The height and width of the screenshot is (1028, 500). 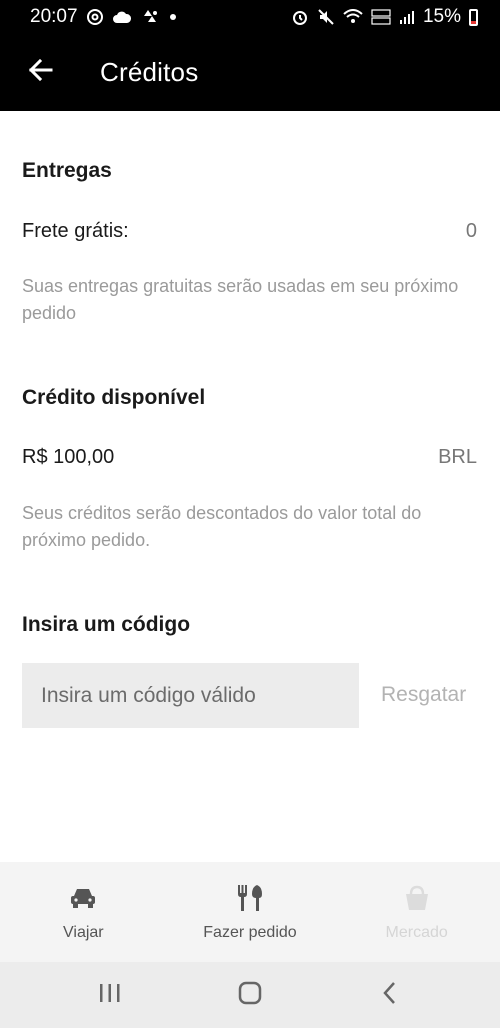 What do you see at coordinates (250, 932) in the screenshot?
I see `nav-label-fazer-pedido: Fazer pedido` at bounding box center [250, 932].